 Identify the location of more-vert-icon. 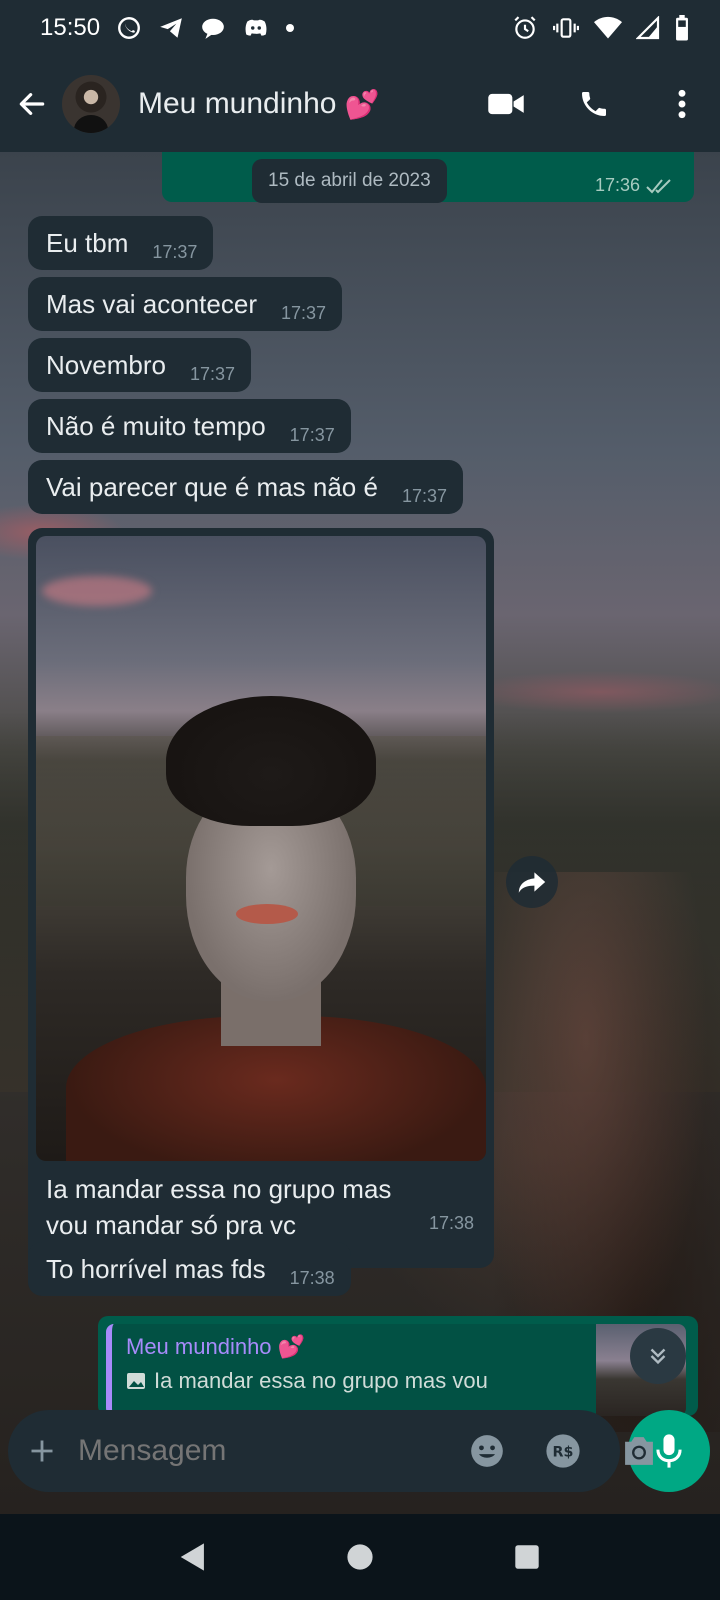
(682, 104).